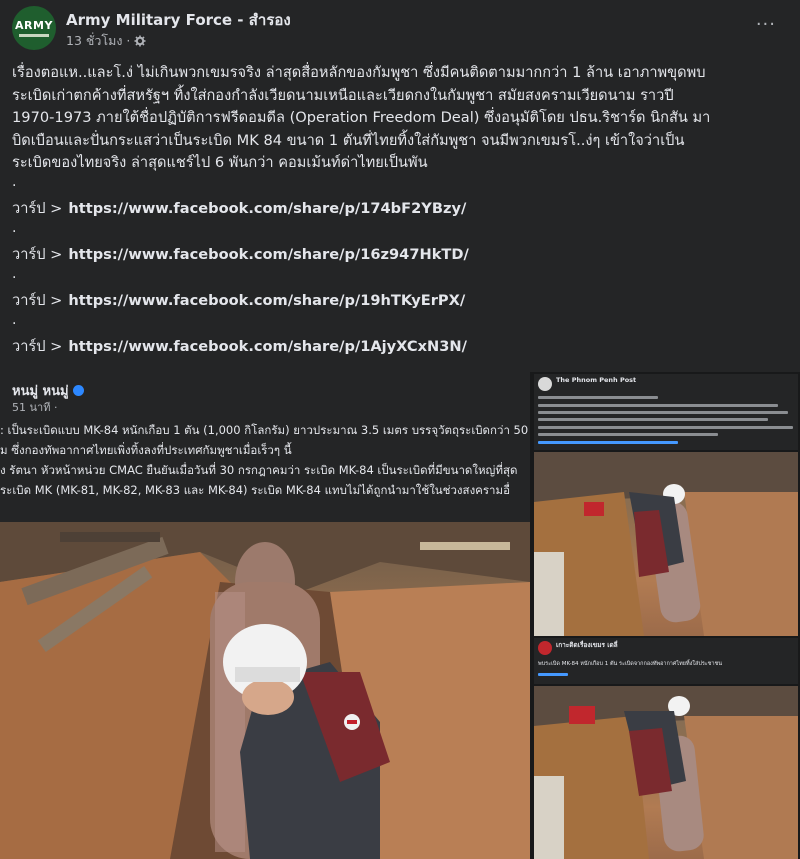 This screenshot has width=800, height=859. I want to click on kh-page-name: เกาะติดเรื่องเขมร เดลี่, so click(587, 645).